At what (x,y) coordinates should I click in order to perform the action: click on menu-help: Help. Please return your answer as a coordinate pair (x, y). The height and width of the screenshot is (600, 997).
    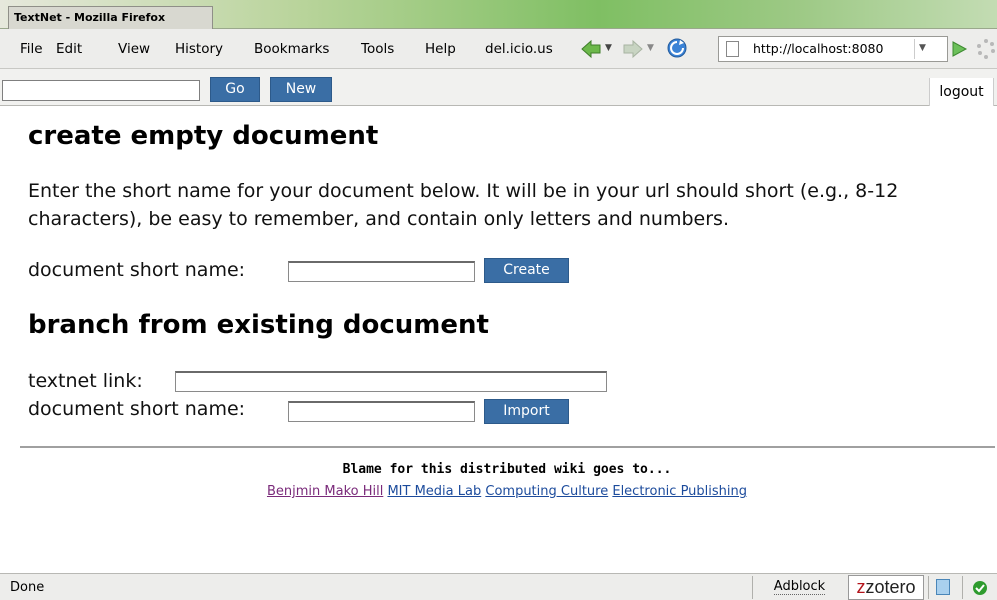
    Looking at the image, I should click on (440, 49).